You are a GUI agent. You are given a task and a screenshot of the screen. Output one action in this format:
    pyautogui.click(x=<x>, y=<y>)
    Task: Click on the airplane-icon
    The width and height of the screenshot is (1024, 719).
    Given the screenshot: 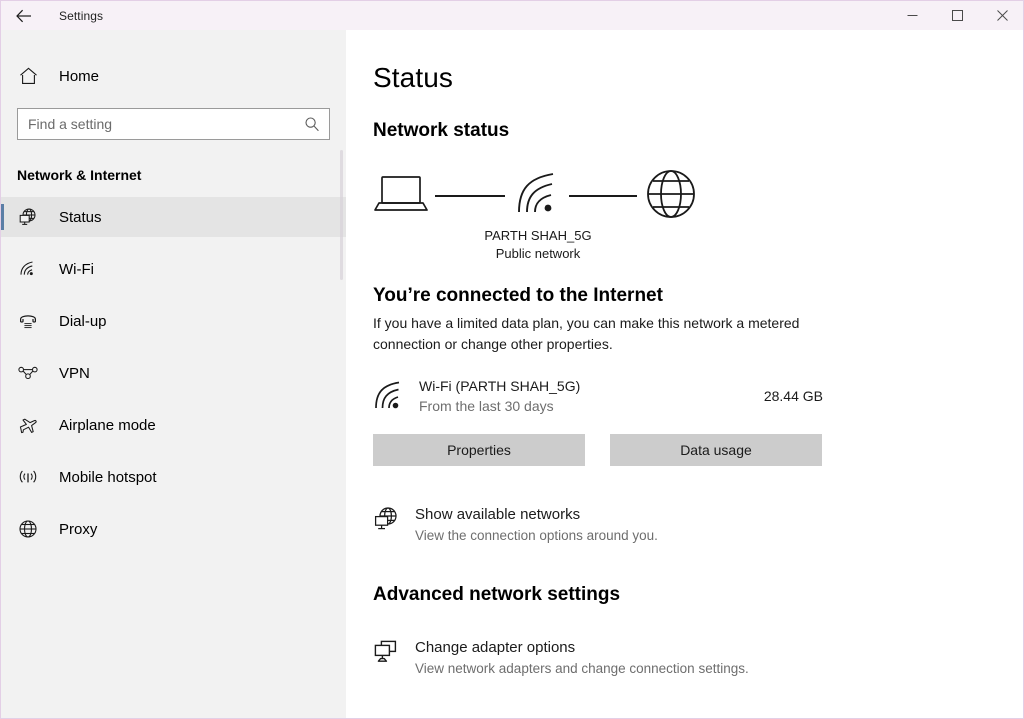 What is the action you would take?
    pyautogui.click(x=28, y=425)
    